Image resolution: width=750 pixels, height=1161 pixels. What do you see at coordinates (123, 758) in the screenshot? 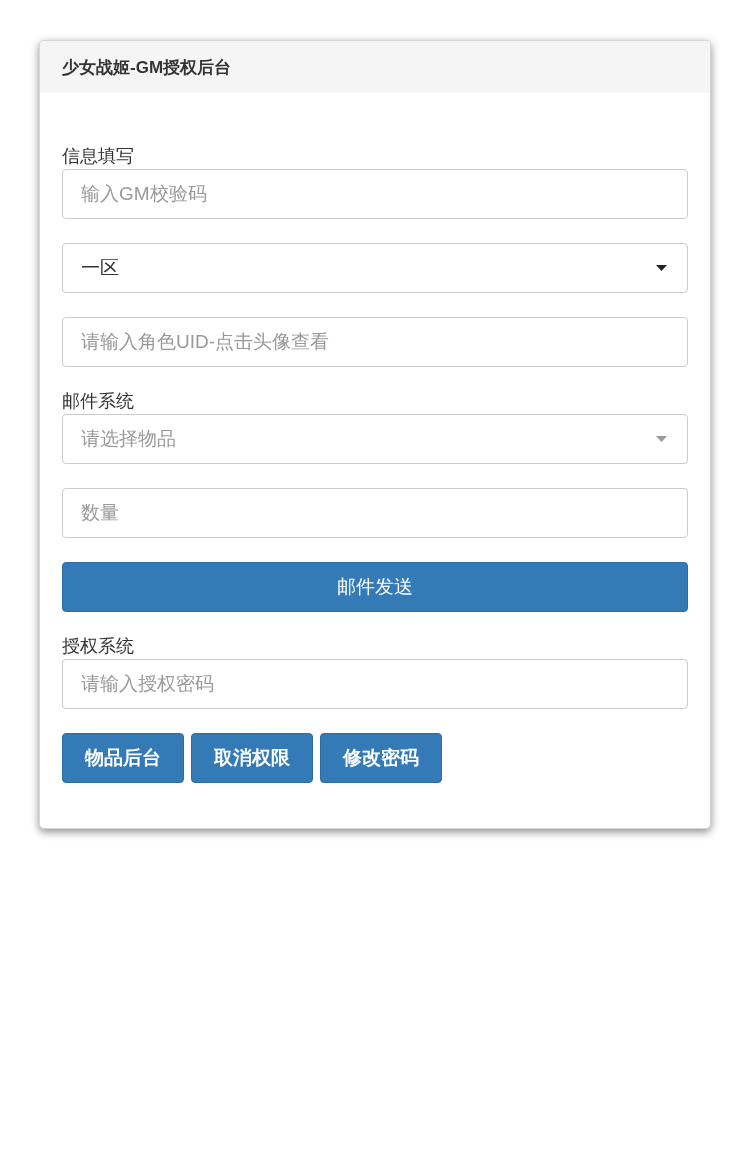
I see `action-button: 物品后台` at bounding box center [123, 758].